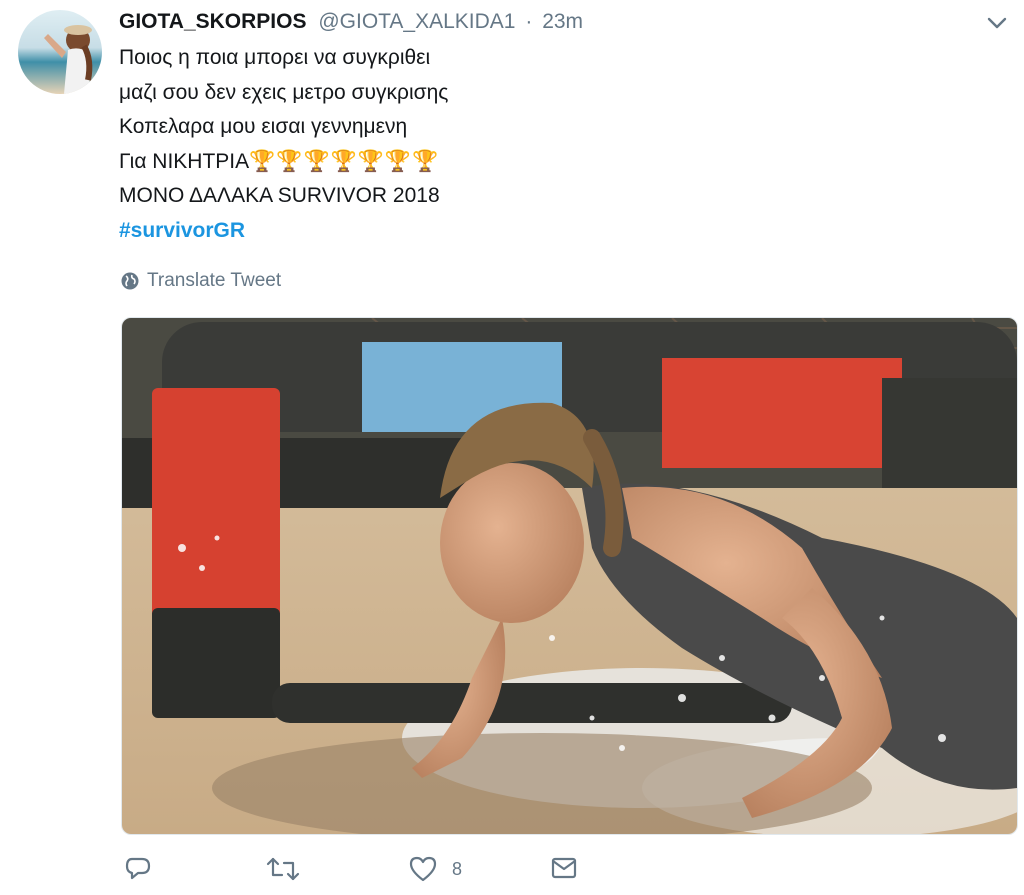  Describe the element at coordinates (997, 23) in the screenshot. I see `chevron-down-icon` at that location.